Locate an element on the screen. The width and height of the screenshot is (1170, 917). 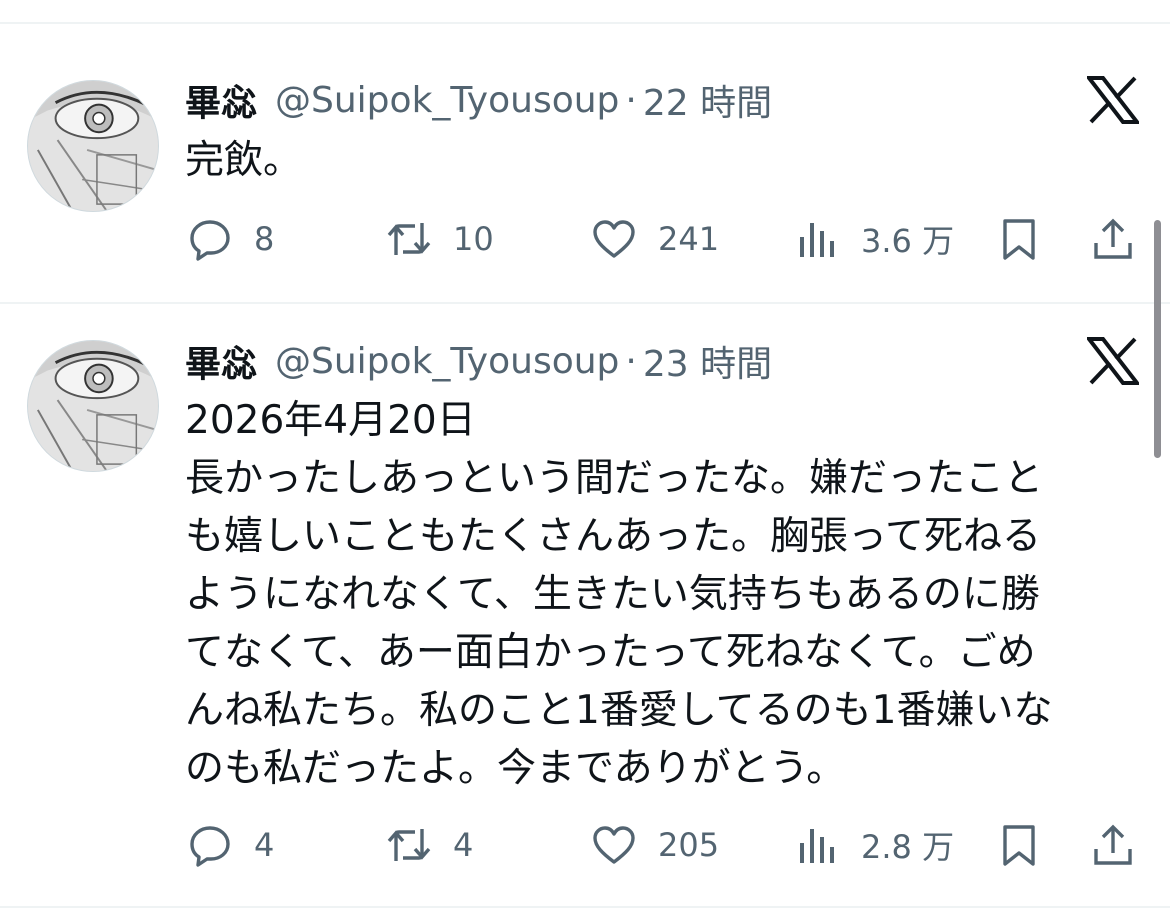
reply-count: 4 is located at coordinates (264, 845).